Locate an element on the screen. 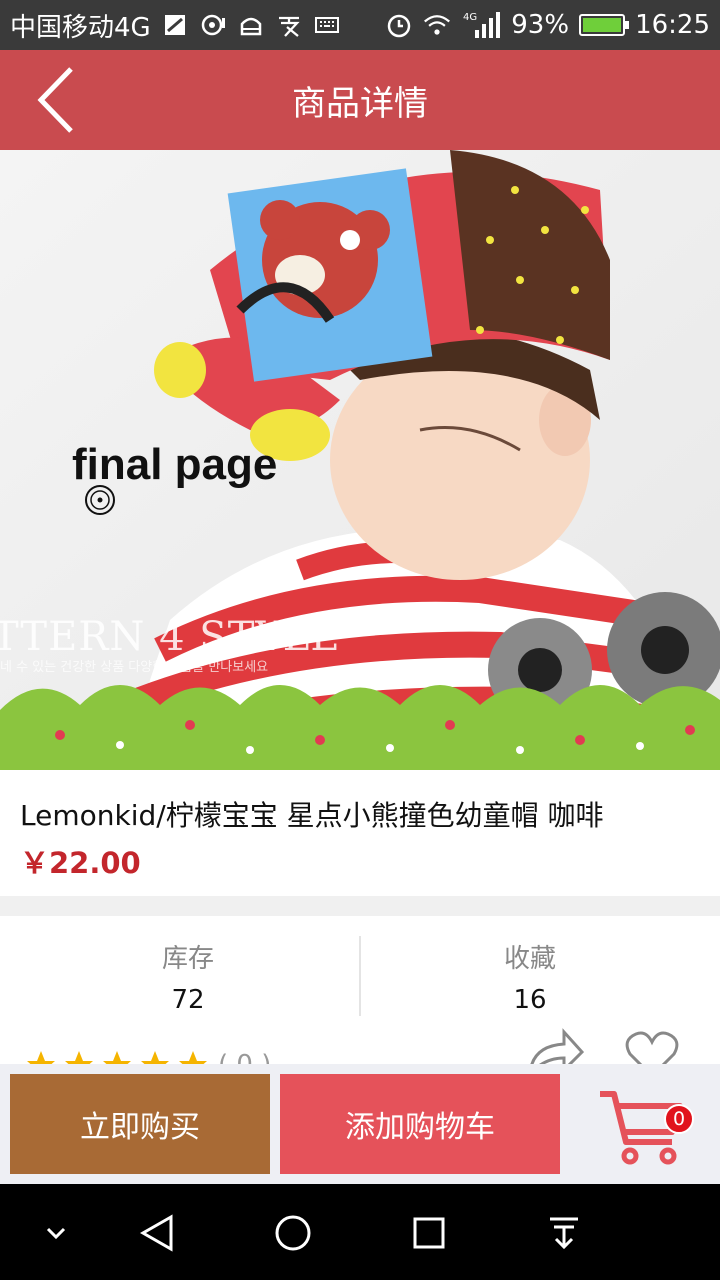  signal-icon: 4G is located at coordinates (481, 25).